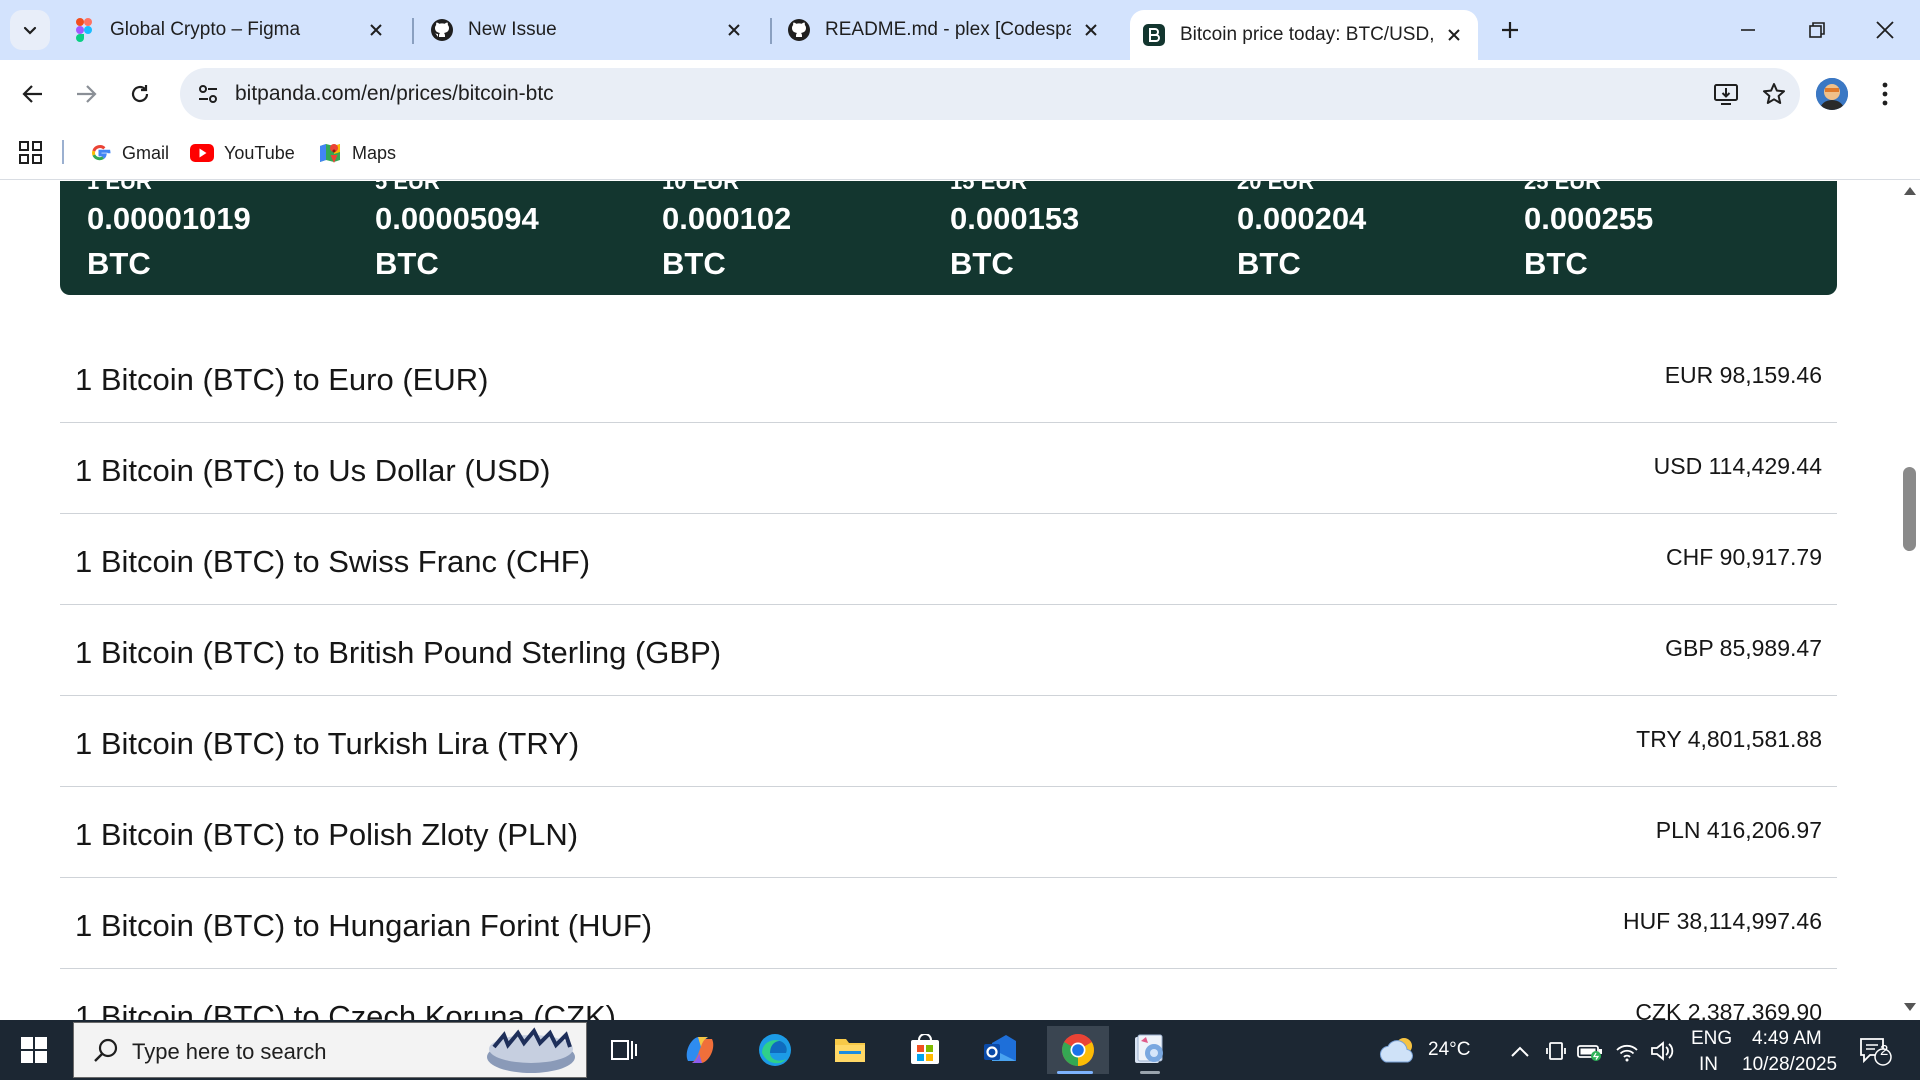 The height and width of the screenshot is (1080, 1920). What do you see at coordinates (1726, 94) in the screenshot?
I see `install-app-button` at bounding box center [1726, 94].